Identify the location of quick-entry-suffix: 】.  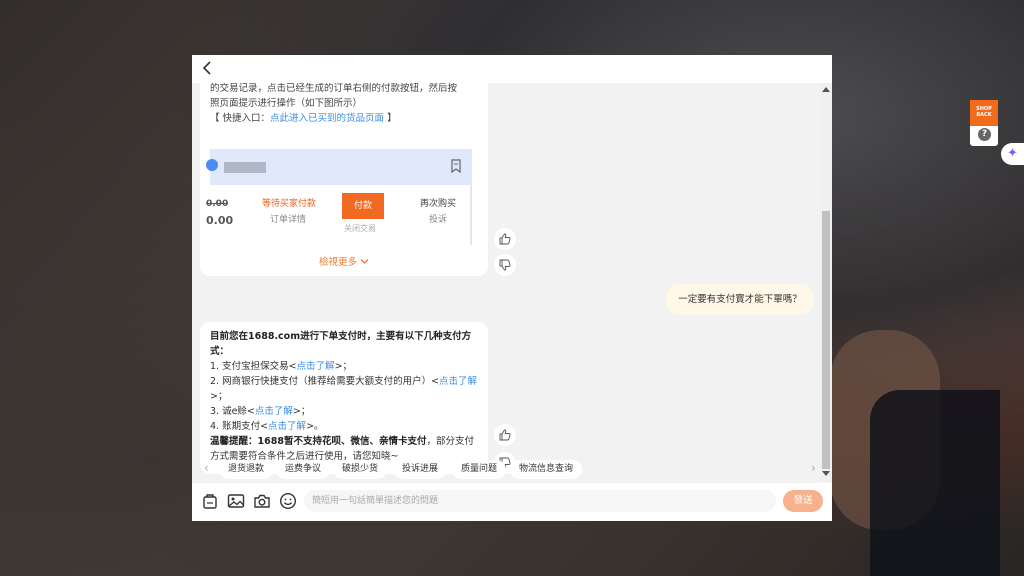
(390, 118).